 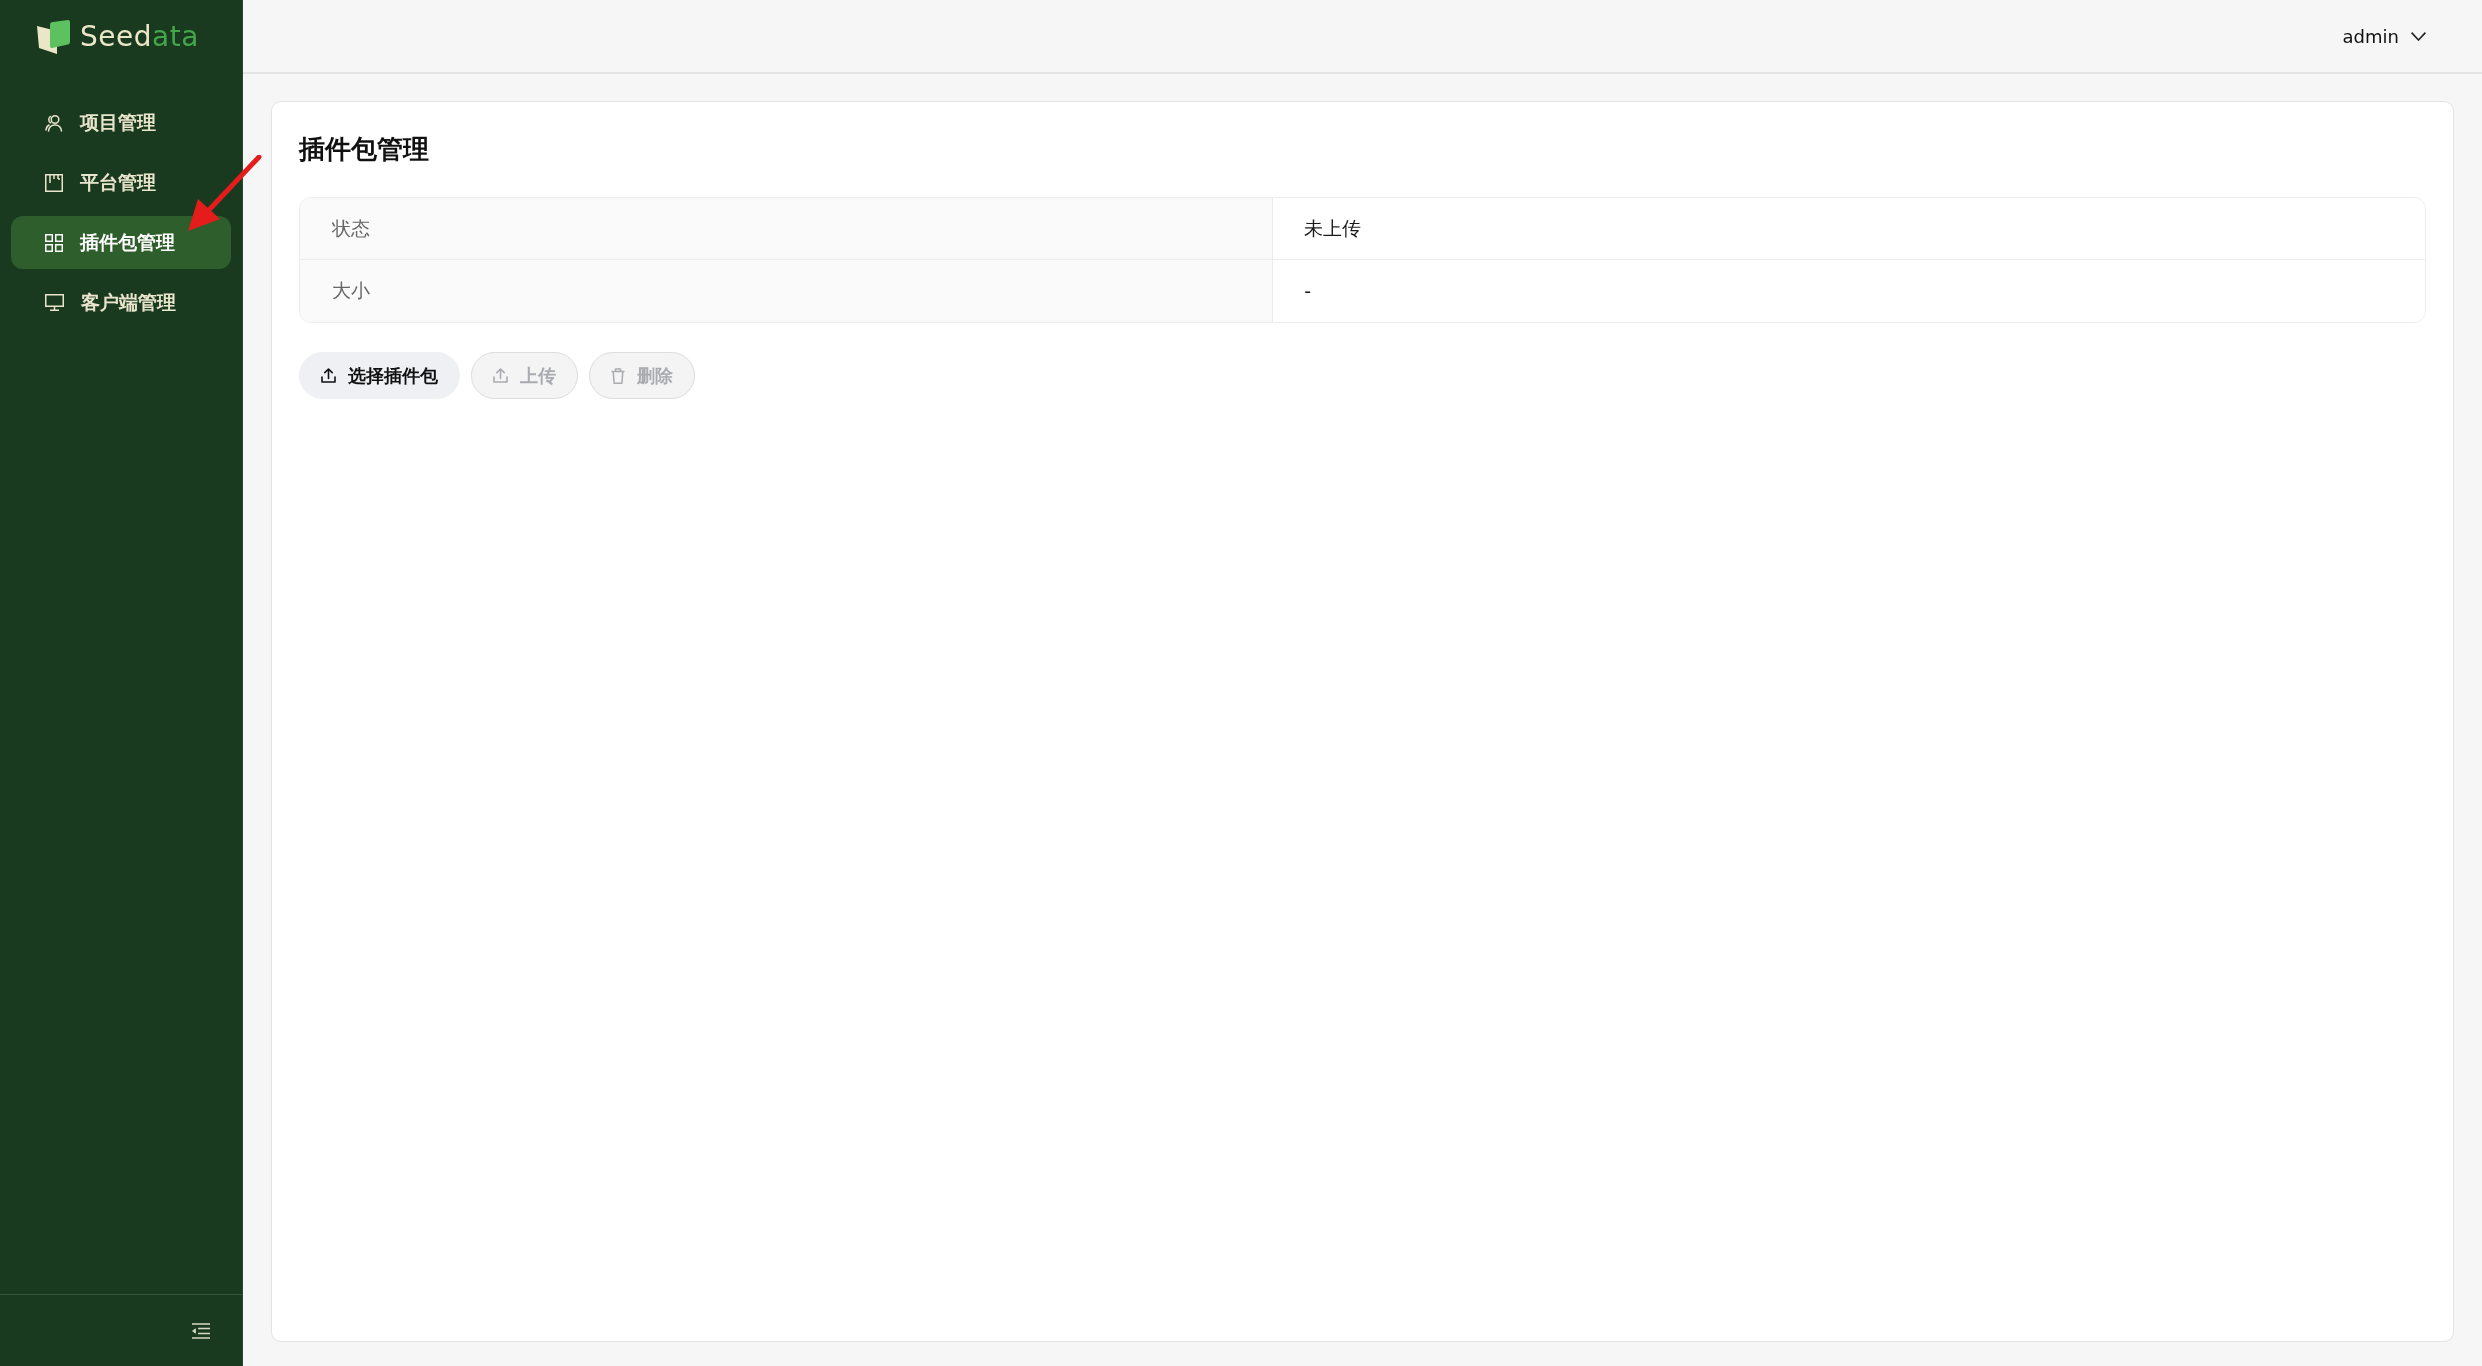 What do you see at coordinates (2384, 36) in the screenshot?
I see `user-menu-button: admin` at bounding box center [2384, 36].